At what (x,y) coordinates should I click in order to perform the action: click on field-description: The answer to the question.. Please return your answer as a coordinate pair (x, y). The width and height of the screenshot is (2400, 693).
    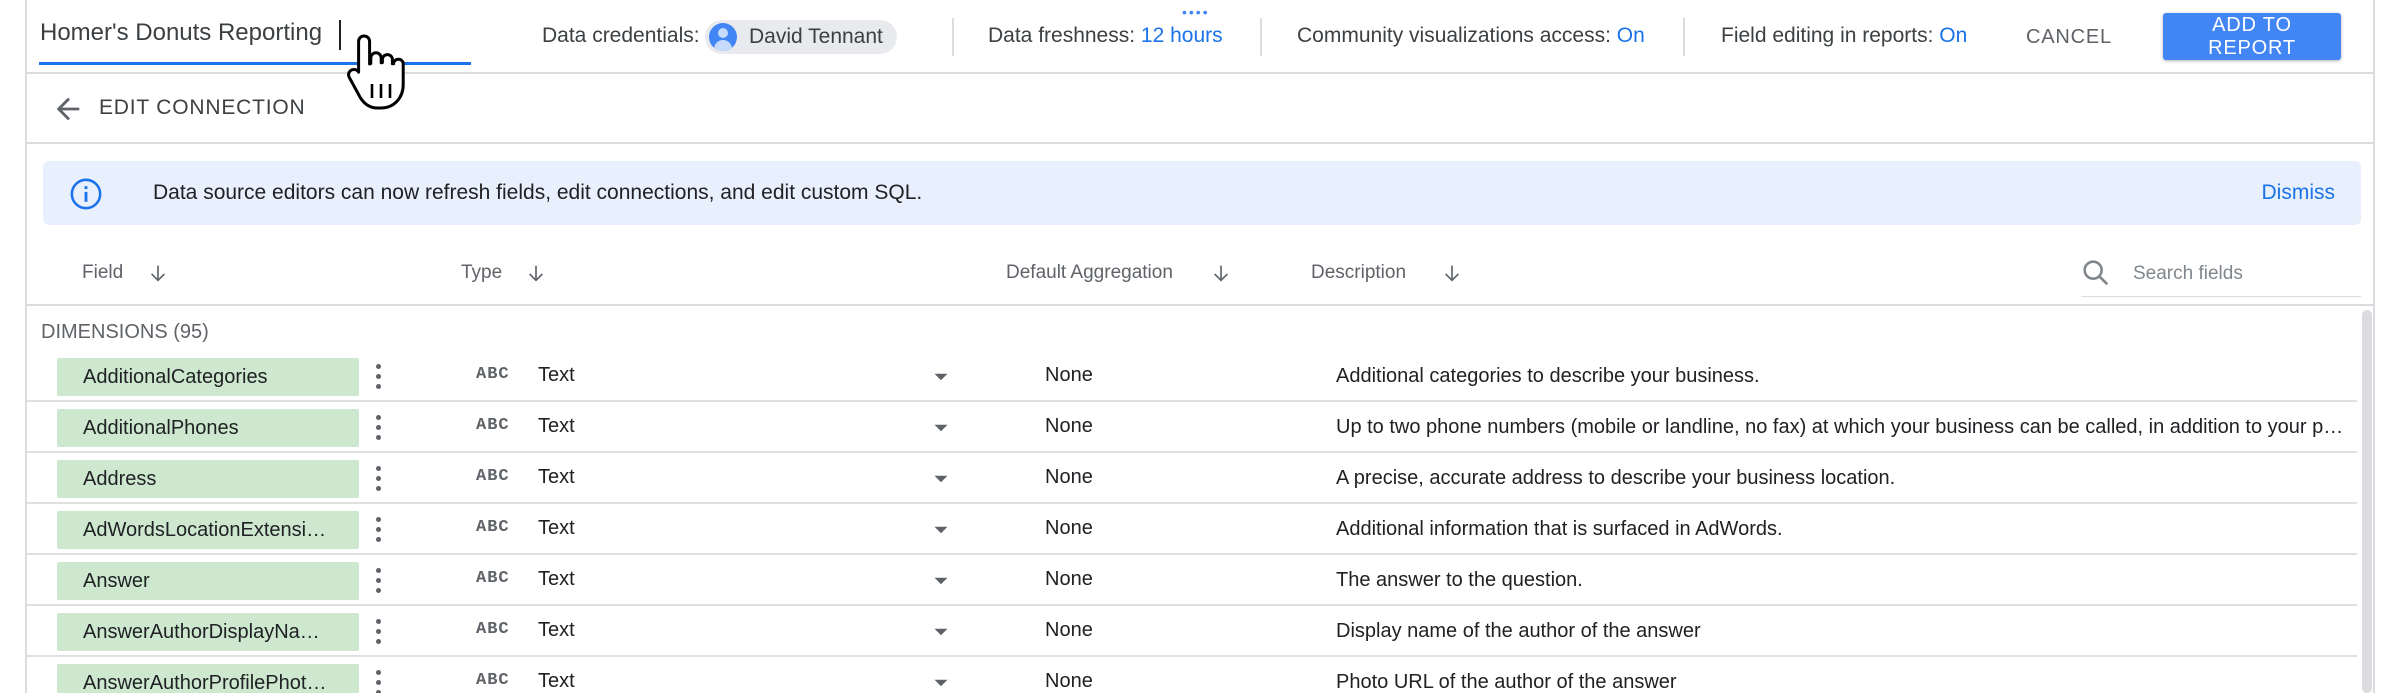
    Looking at the image, I should click on (1841, 580).